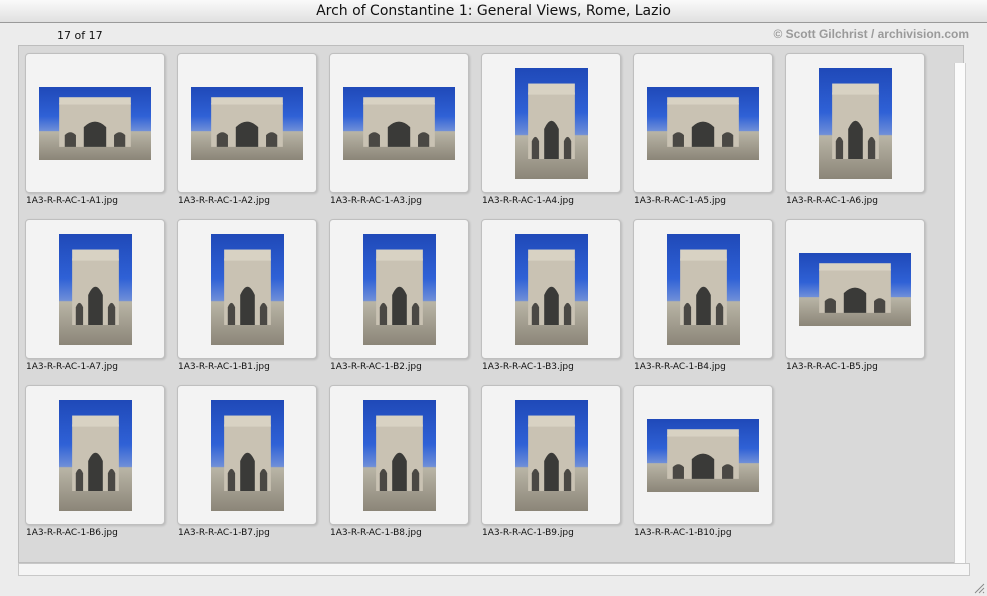 This screenshot has height=596, width=987. I want to click on thumbnail-item: 1A3-R-R-AC-1-B10.jpg, so click(703, 465).